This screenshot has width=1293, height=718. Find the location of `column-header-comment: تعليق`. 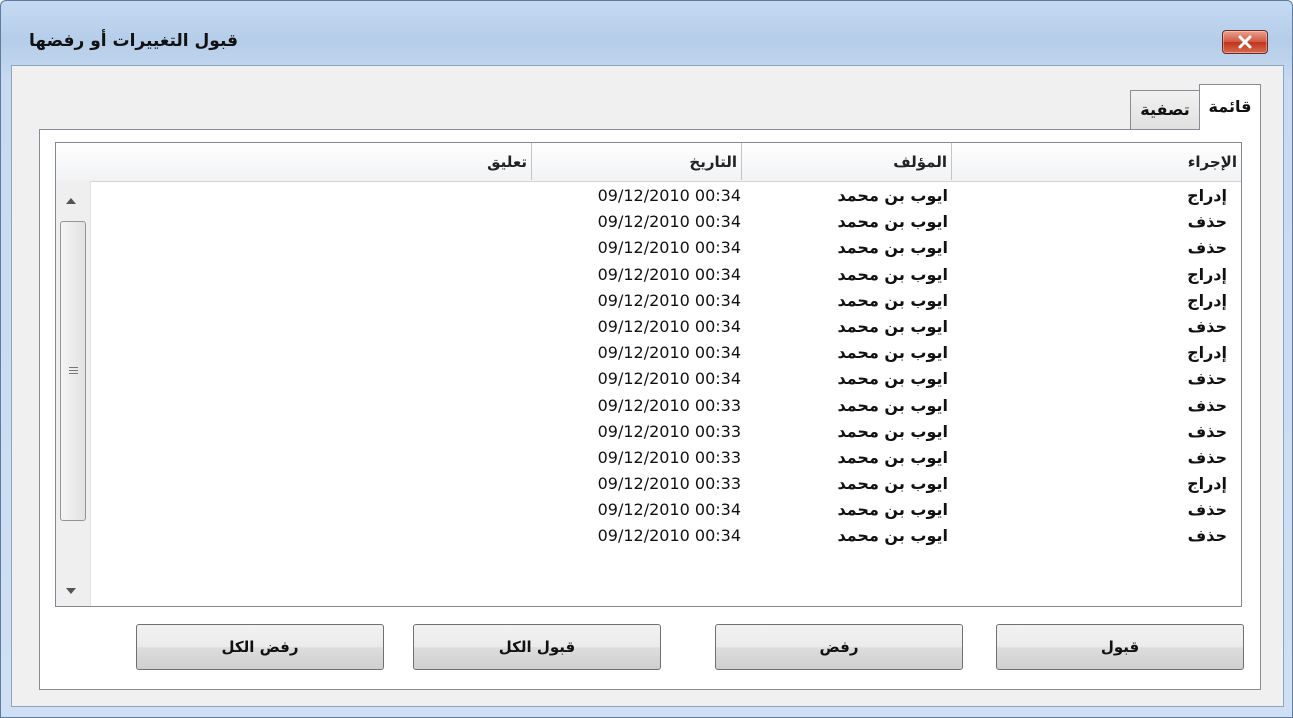

column-header-comment: تعليق is located at coordinates (293, 161).